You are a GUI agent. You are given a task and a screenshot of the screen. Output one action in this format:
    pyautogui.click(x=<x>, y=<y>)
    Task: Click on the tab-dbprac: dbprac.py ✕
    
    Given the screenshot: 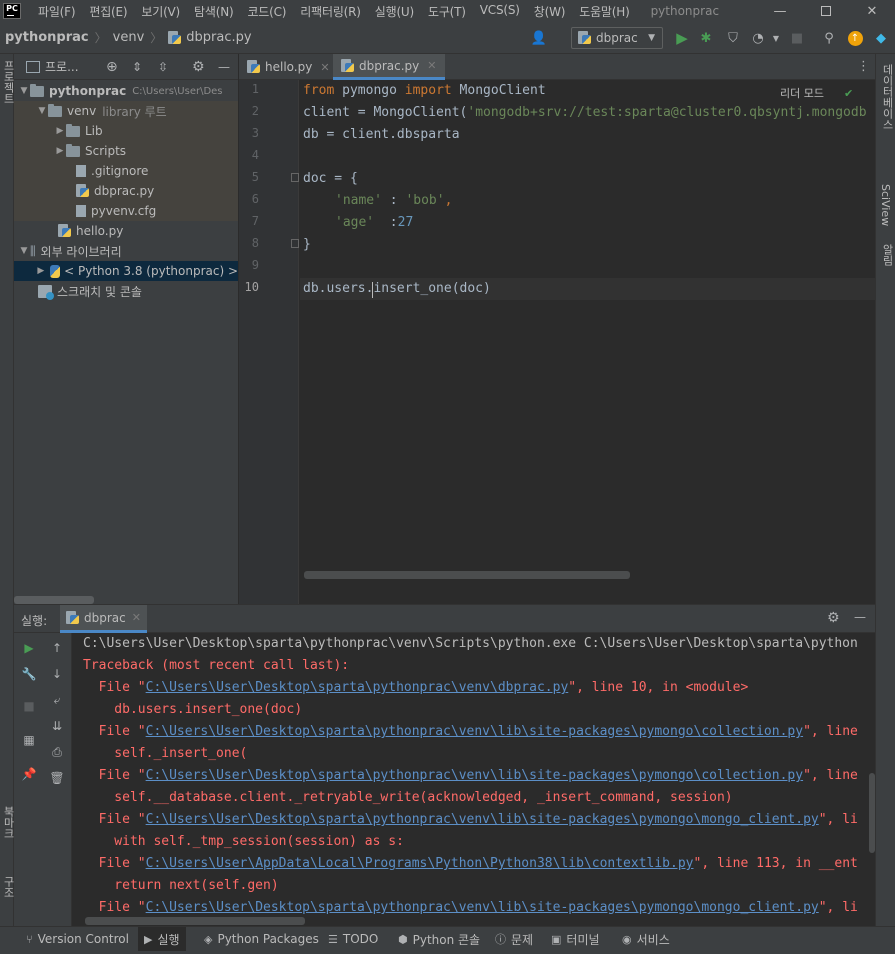 What is the action you would take?
    pyautogui.click(x=389, y=67)
    